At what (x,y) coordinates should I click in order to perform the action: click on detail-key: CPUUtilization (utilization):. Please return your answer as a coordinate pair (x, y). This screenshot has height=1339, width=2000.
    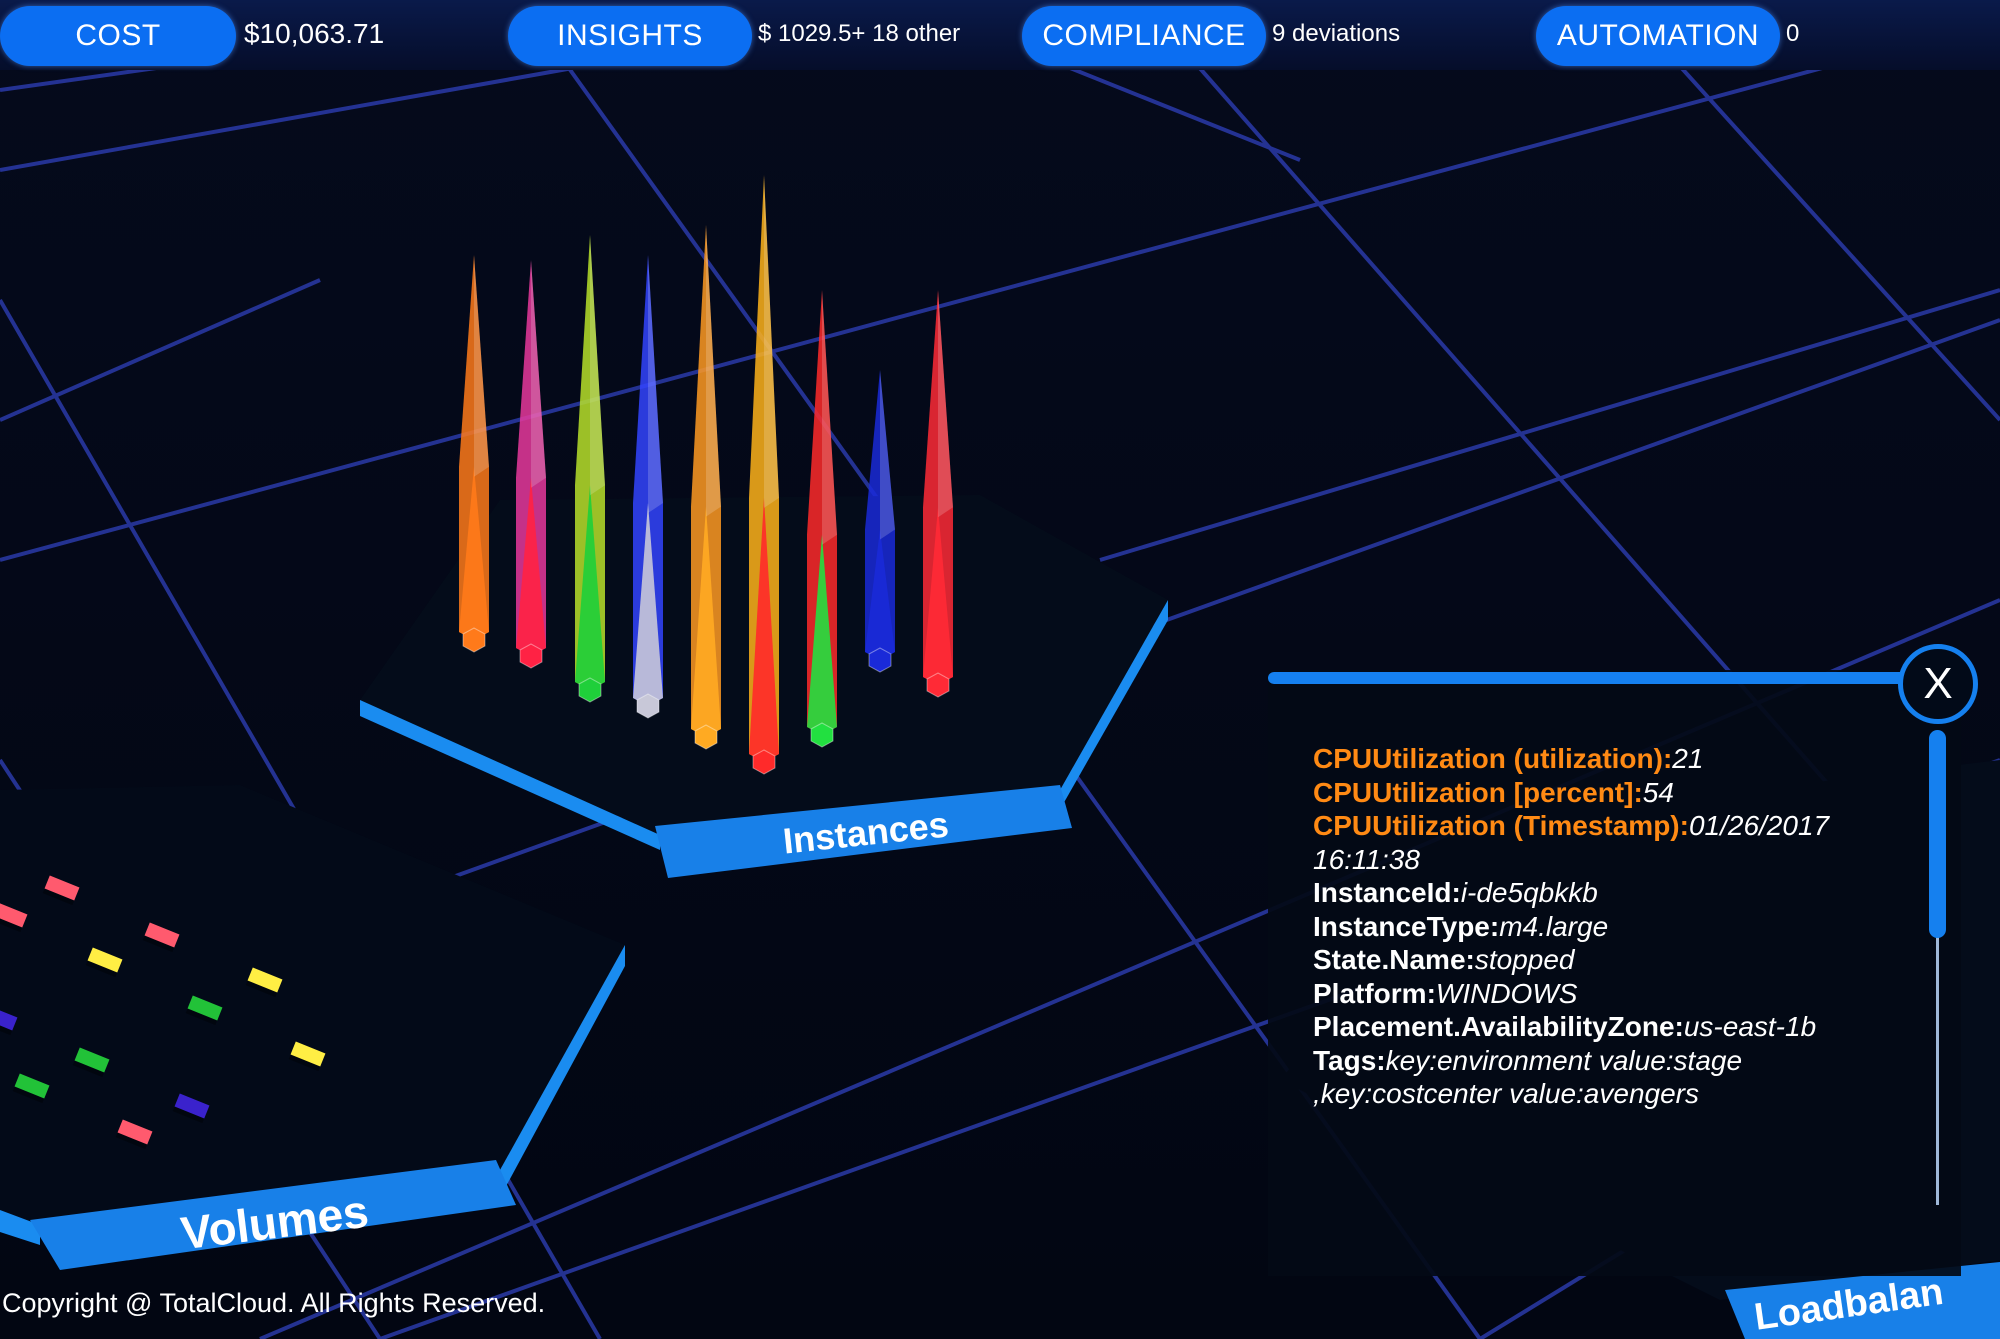
    Looking at the image, I should click on (1493, 758).